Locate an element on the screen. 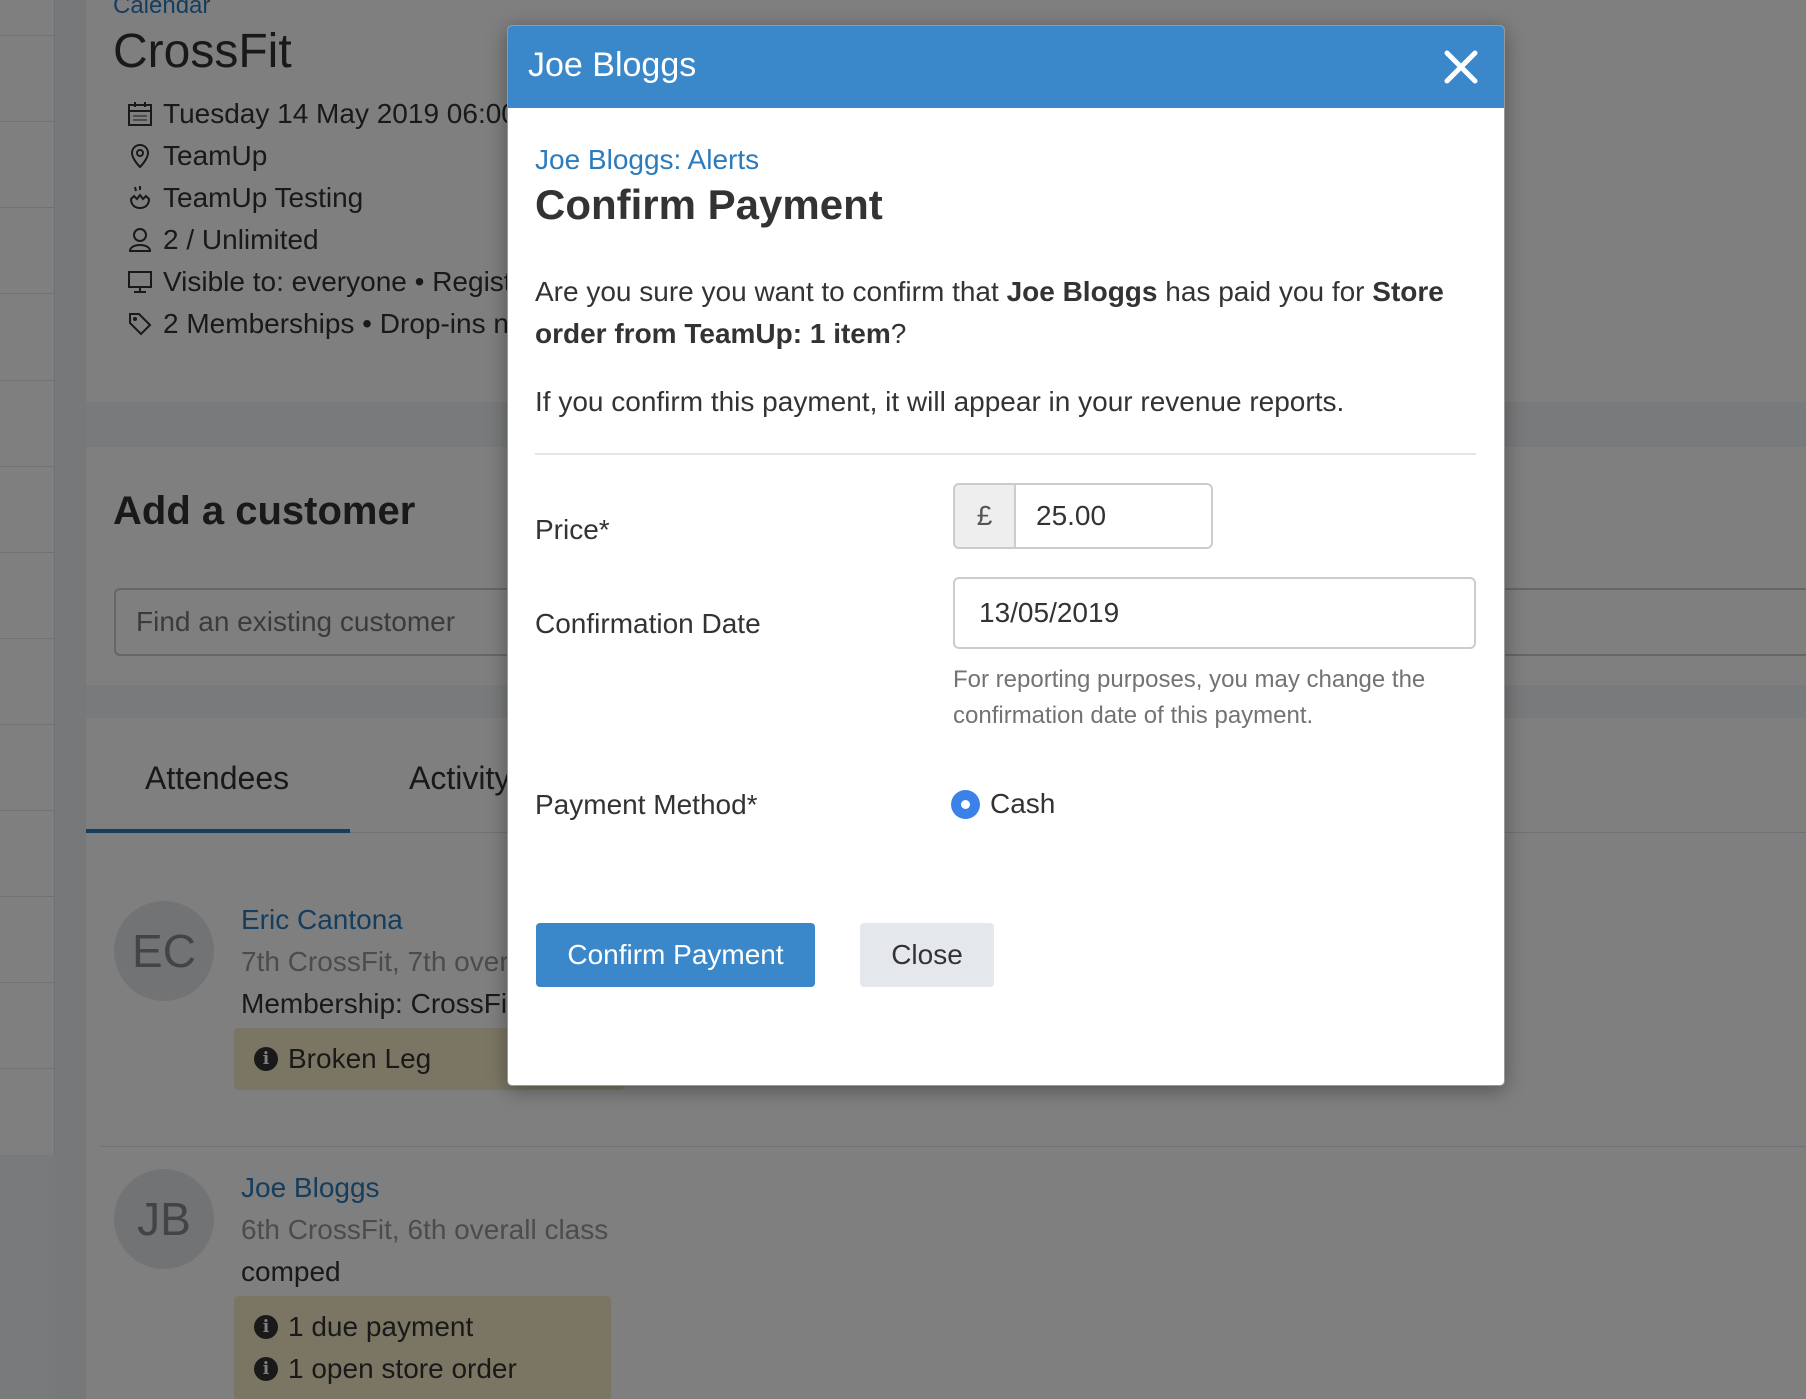  modal-title: Joe Bloggs is located at coordinates (612, 65).